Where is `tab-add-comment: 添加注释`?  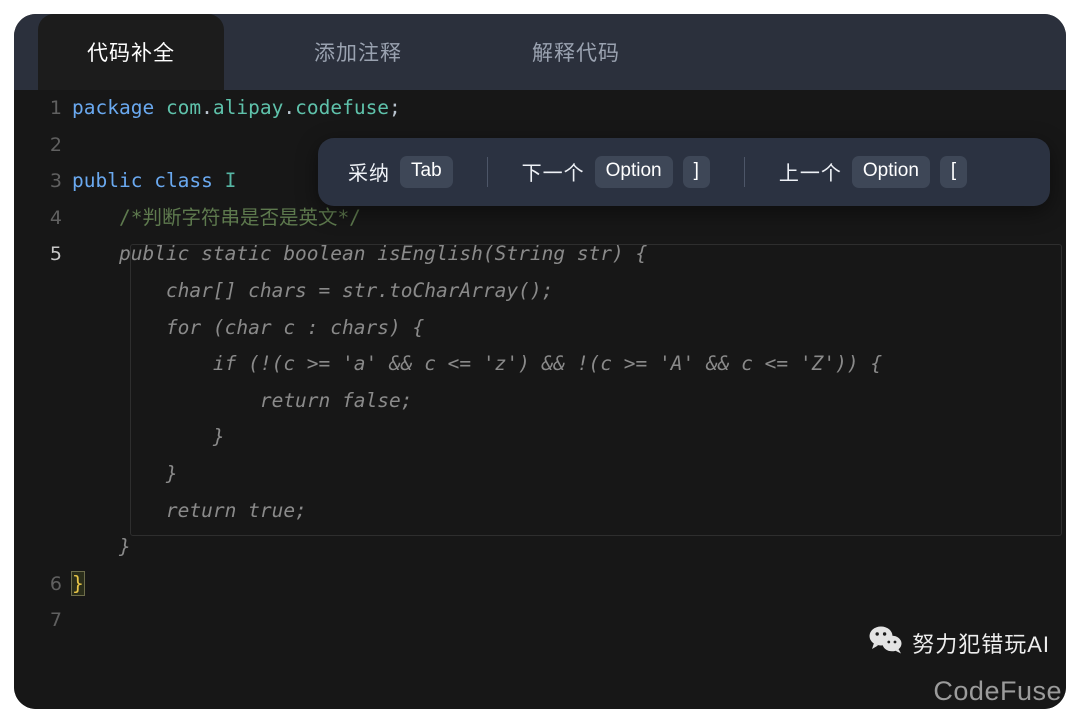 tab-add-comment: 添加注释 is located at coordinates (358, 52).